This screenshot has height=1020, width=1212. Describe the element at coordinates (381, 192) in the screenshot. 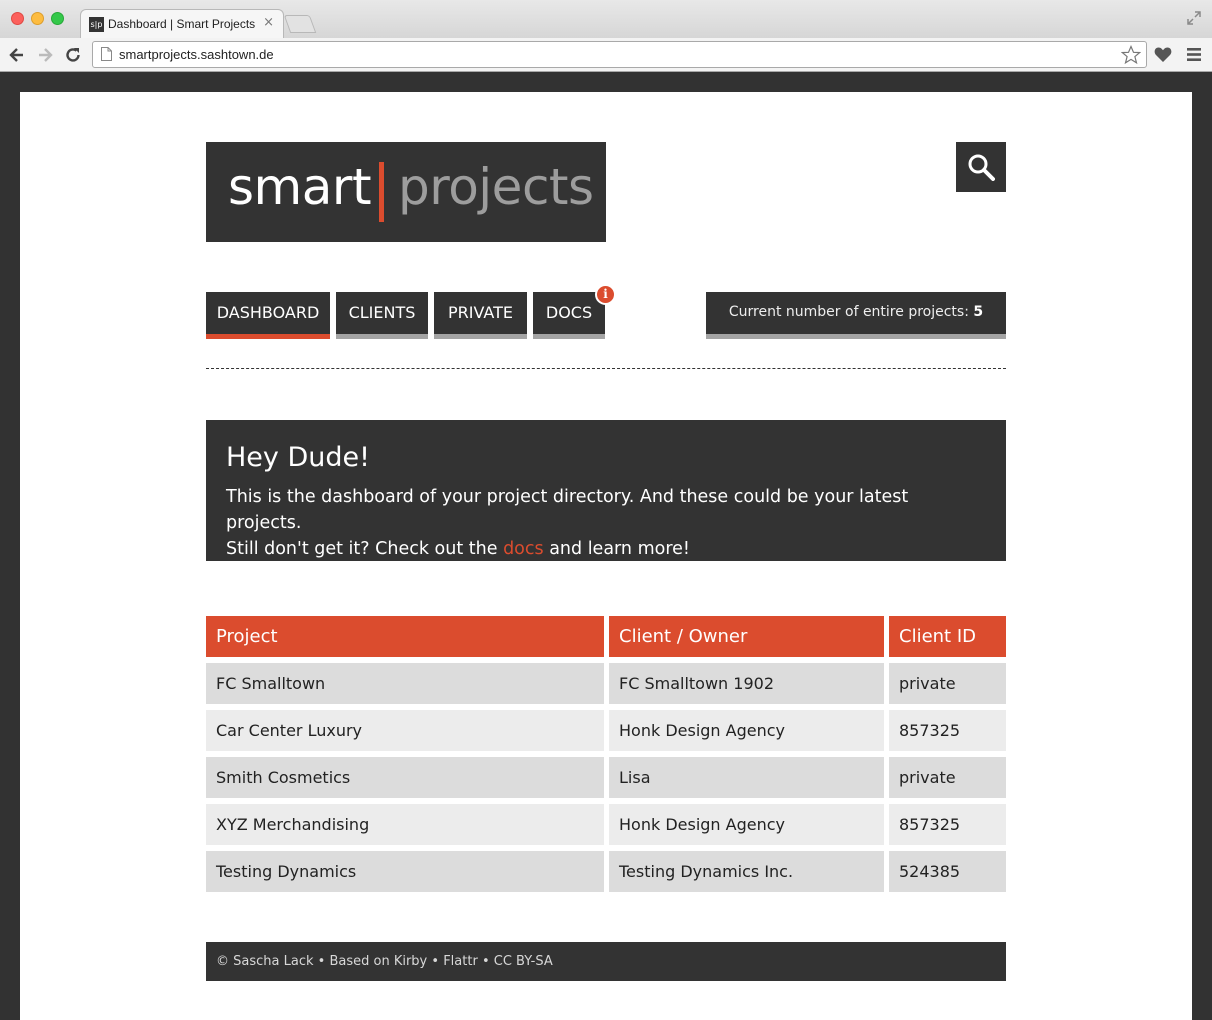

I see `logo-divider` at that location.